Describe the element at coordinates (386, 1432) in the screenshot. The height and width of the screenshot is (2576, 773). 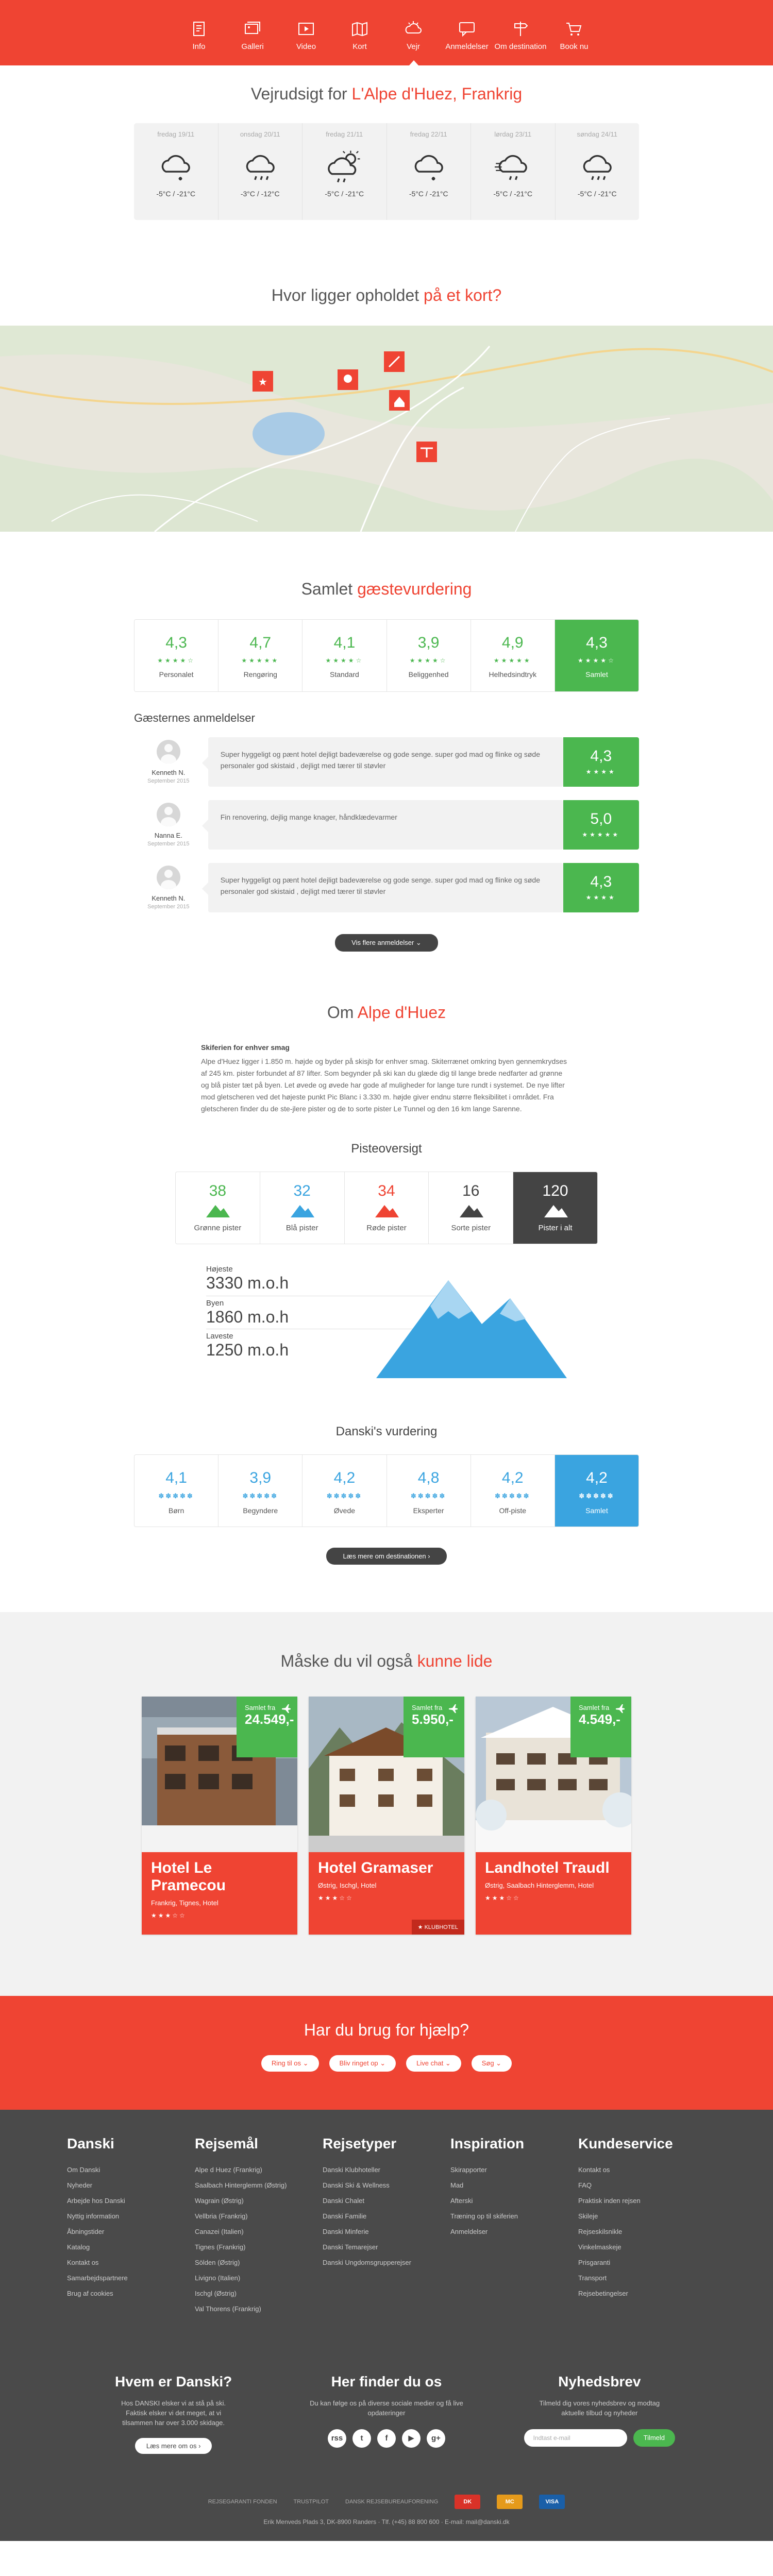
I see `danski-rating-title: Danski's vurdering` at that location.